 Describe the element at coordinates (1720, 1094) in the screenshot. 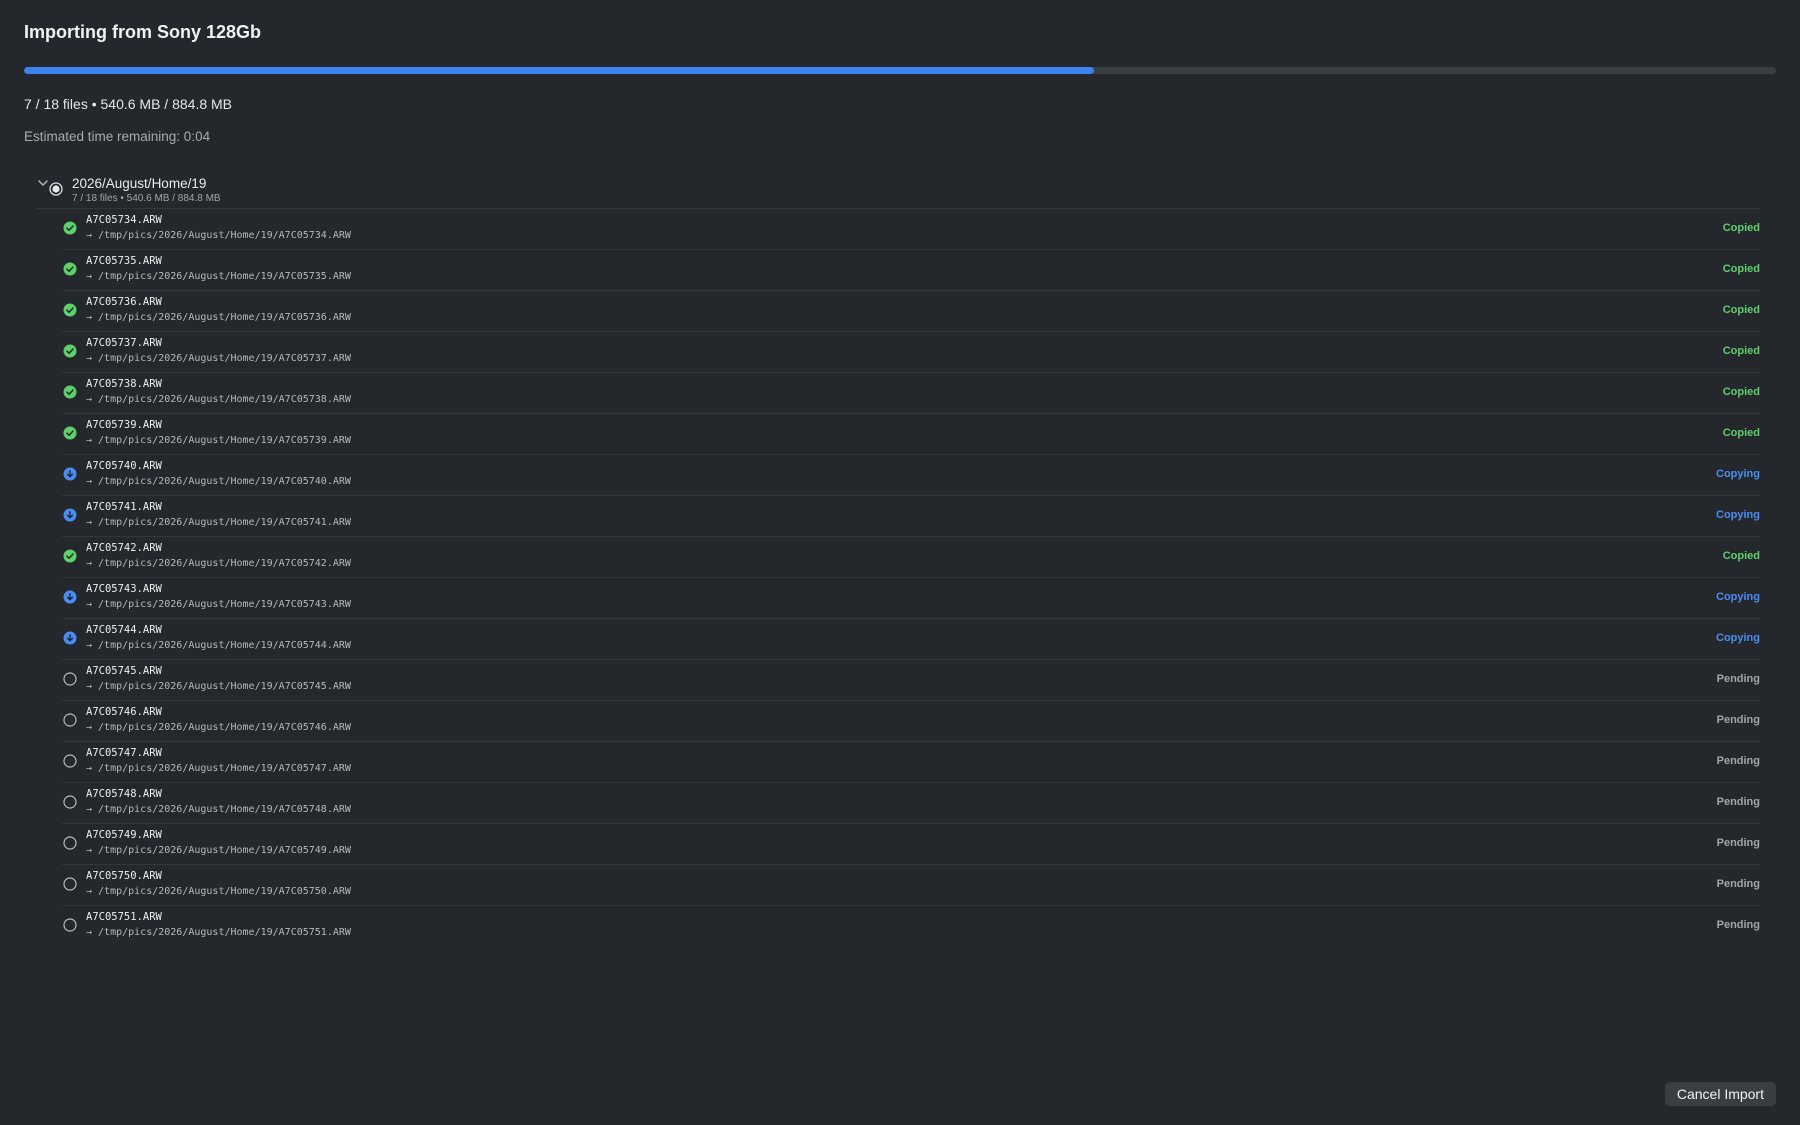

I see `cancel-import-button: Cancel Import` at that location.